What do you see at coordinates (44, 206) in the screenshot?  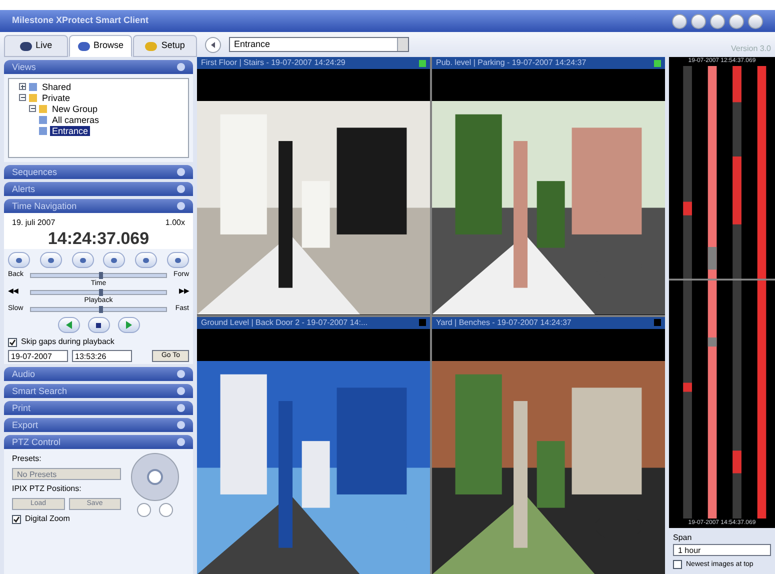 I see `panel-title: Time Navigation` at bounding box center [44, 206].